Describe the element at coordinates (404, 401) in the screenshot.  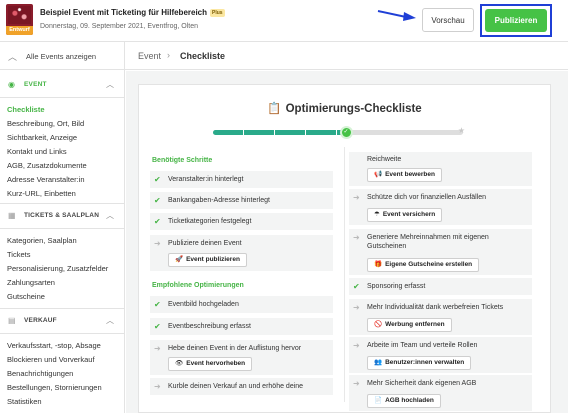
I see `upload-agb-button: 📄 AGB hochladen` at that location.